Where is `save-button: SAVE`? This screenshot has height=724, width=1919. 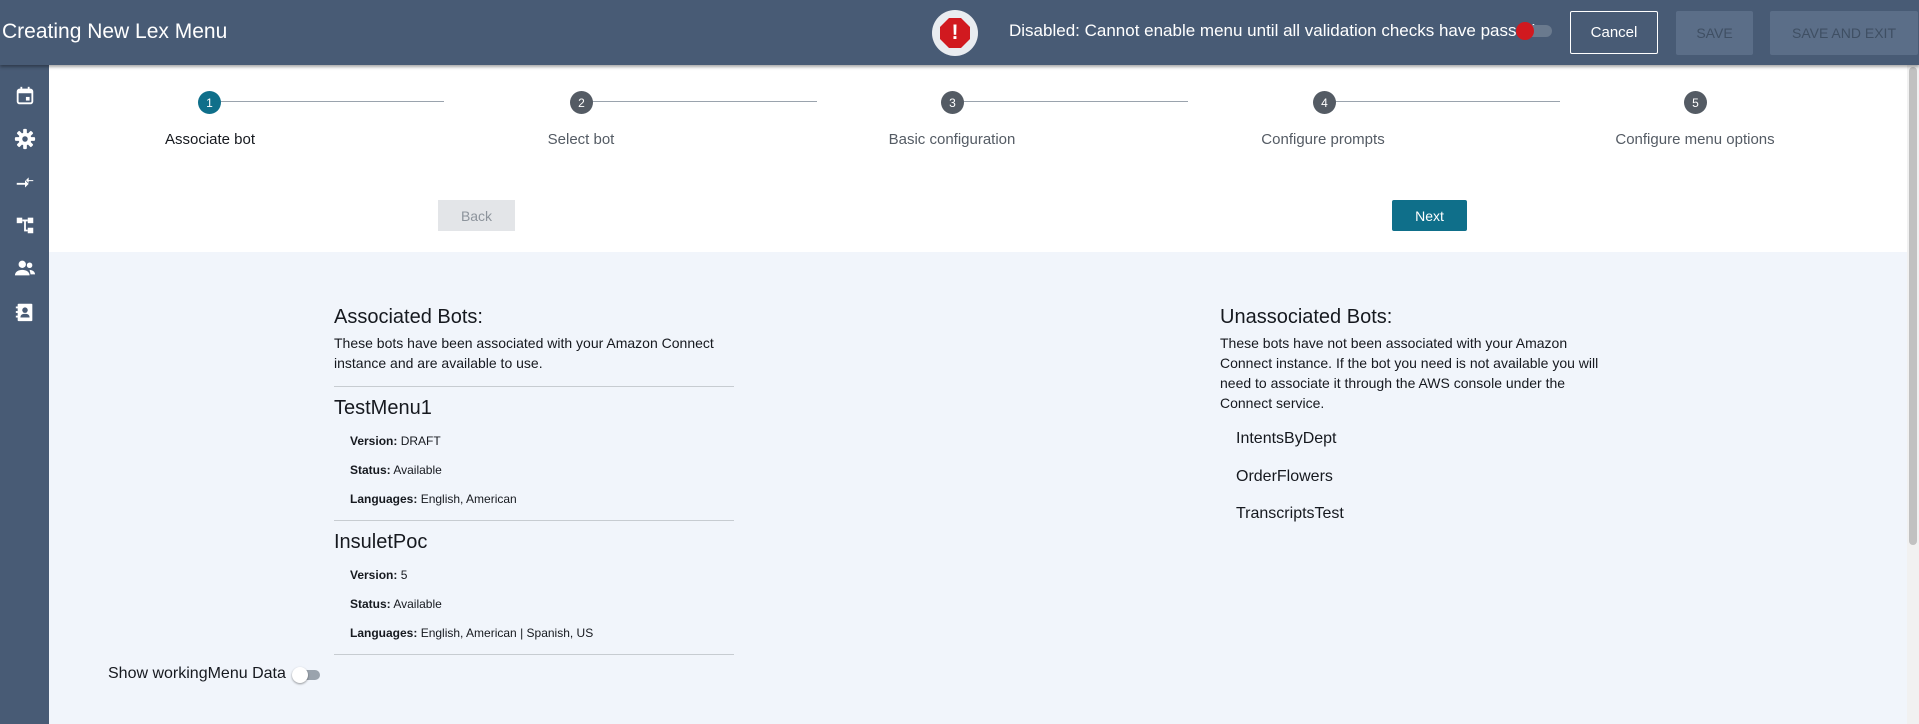
save-button: SAVE is located at coordinates (1714, 33).